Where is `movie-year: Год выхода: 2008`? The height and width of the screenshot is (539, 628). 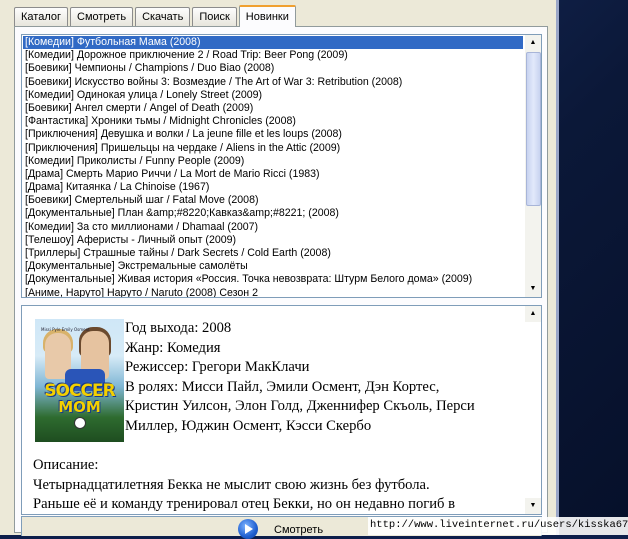 movie-year: Год выхода: 2008 is located at coordinates (178, 328).